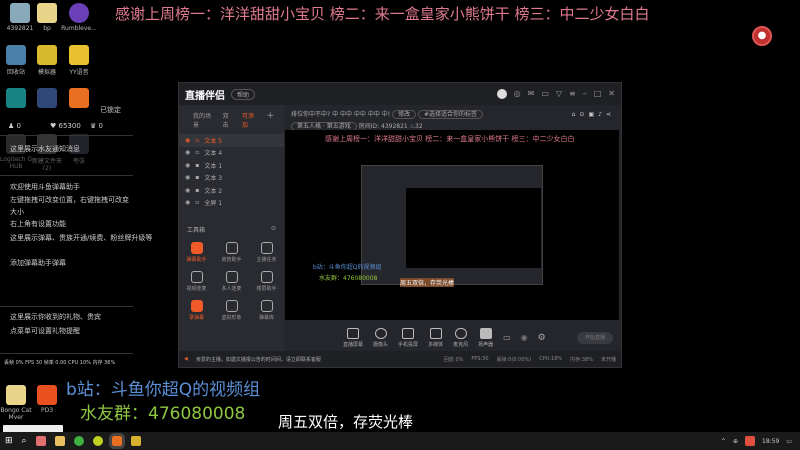 Image resolution: width=800 pixels, height=450 pixels. I want to click on promo-overlay: 周五双倍，存荧光棒, so click(346, 422).